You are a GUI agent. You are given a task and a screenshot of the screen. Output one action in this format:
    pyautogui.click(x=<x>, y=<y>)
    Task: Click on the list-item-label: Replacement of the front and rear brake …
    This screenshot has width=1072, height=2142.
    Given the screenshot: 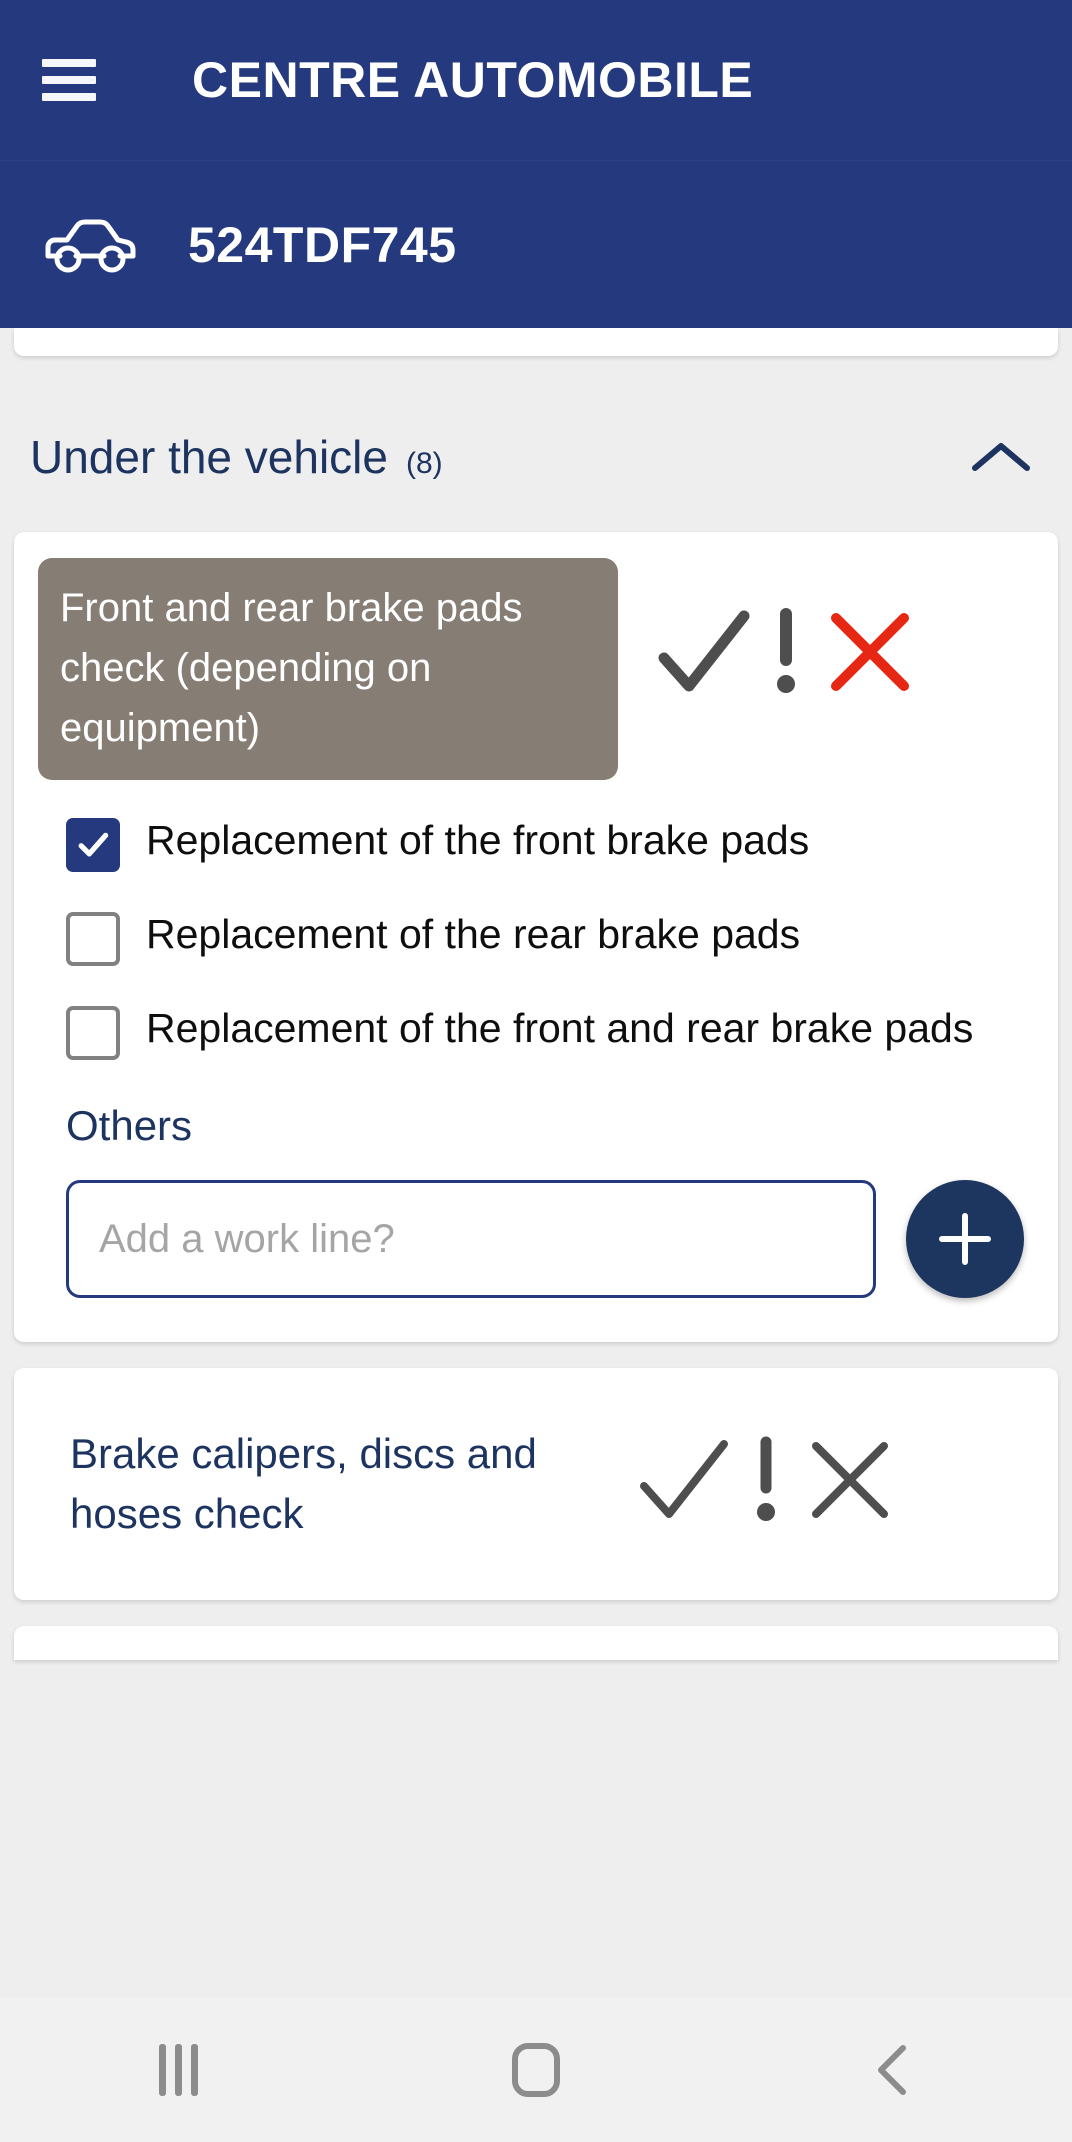 What is the action you would take?
    pyautogui.click(x=560, y=1028)
    